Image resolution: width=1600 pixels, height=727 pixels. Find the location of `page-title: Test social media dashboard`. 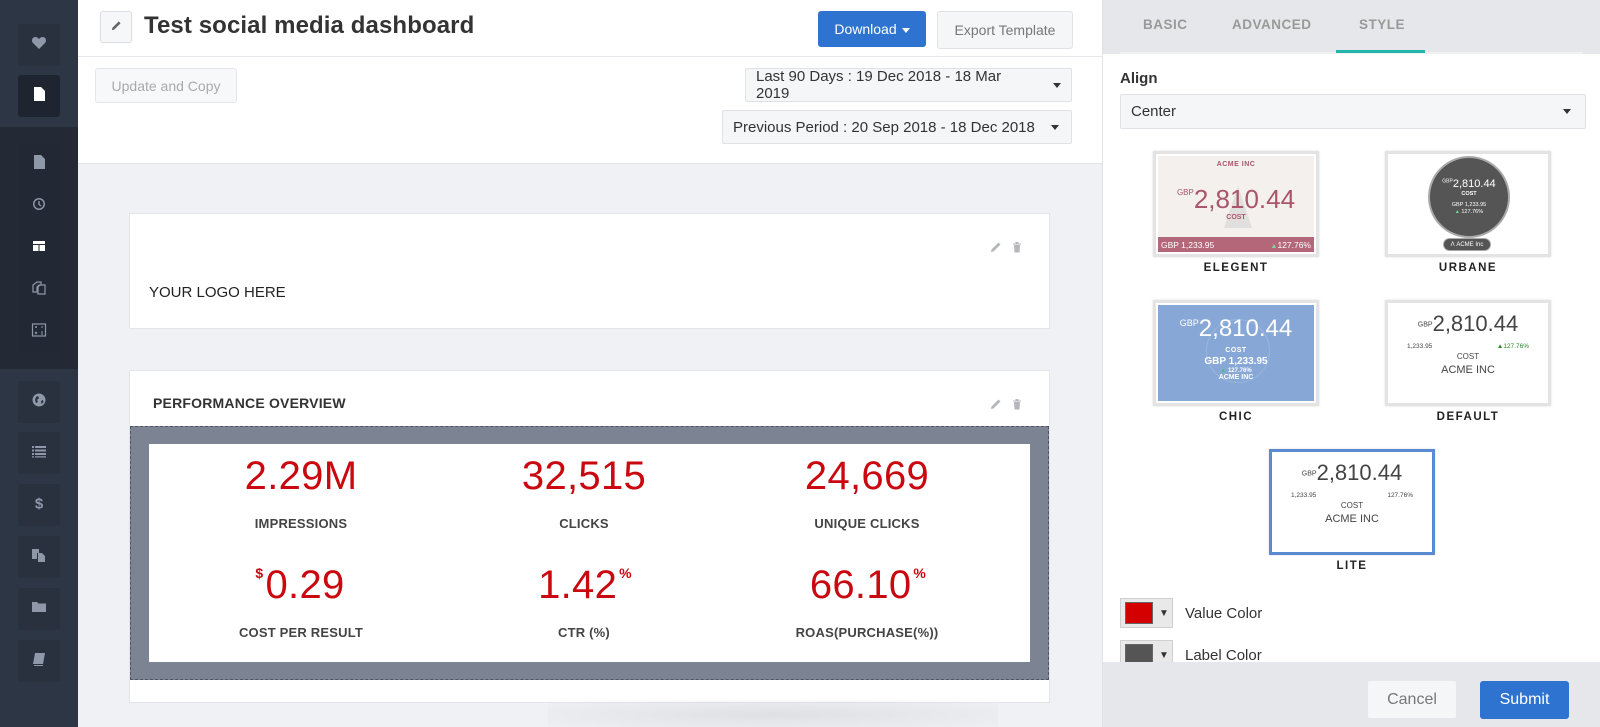

page-title: Test social media dashboard is located at coordinates (309, 25).